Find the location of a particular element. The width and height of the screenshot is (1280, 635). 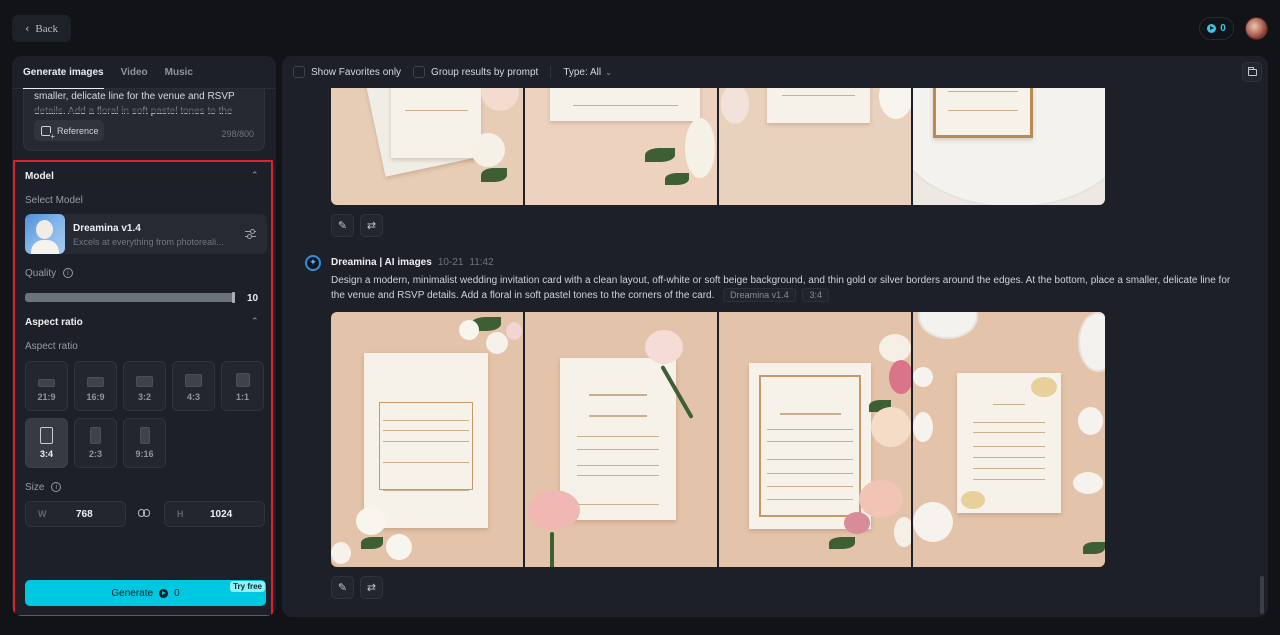

folder-button is located at coordinates (1252, 72).